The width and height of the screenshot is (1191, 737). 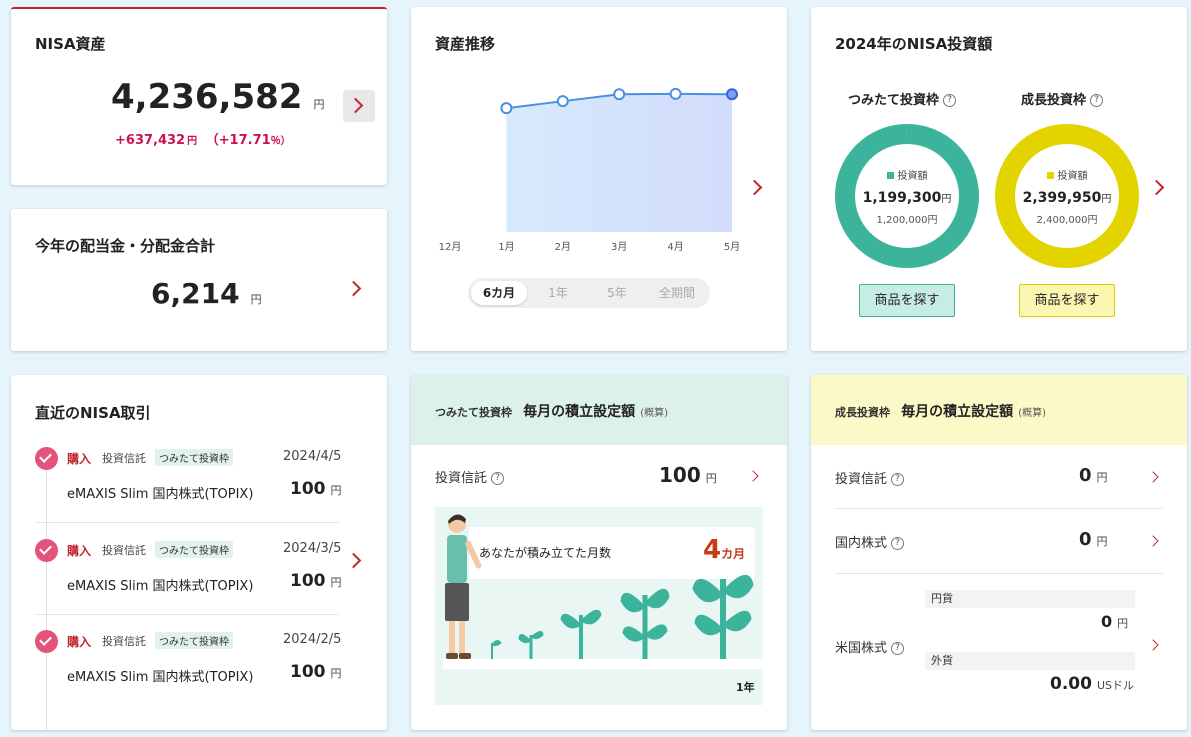 What do you see at coordinates (599, 606) in the screenshot?
I see `growth-illustration: あなたが積み立てた月数 4カ月 1年` at bounding box center [599, 606].